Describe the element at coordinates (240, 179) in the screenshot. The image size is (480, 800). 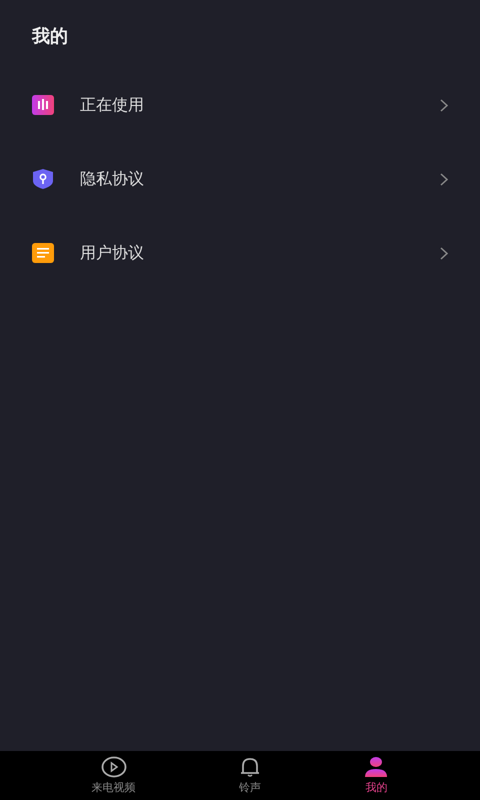
I see `menu-item: 隐私协议` at that location.